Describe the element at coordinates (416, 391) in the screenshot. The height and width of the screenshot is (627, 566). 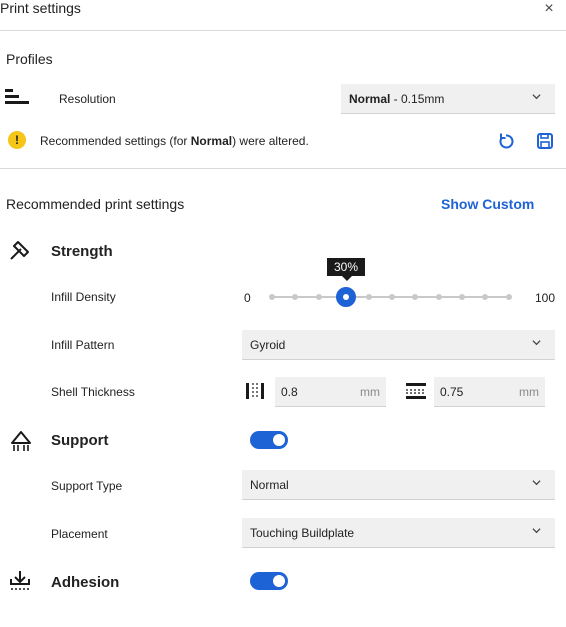
I see `top-bottom-thickness-icon` at that location.